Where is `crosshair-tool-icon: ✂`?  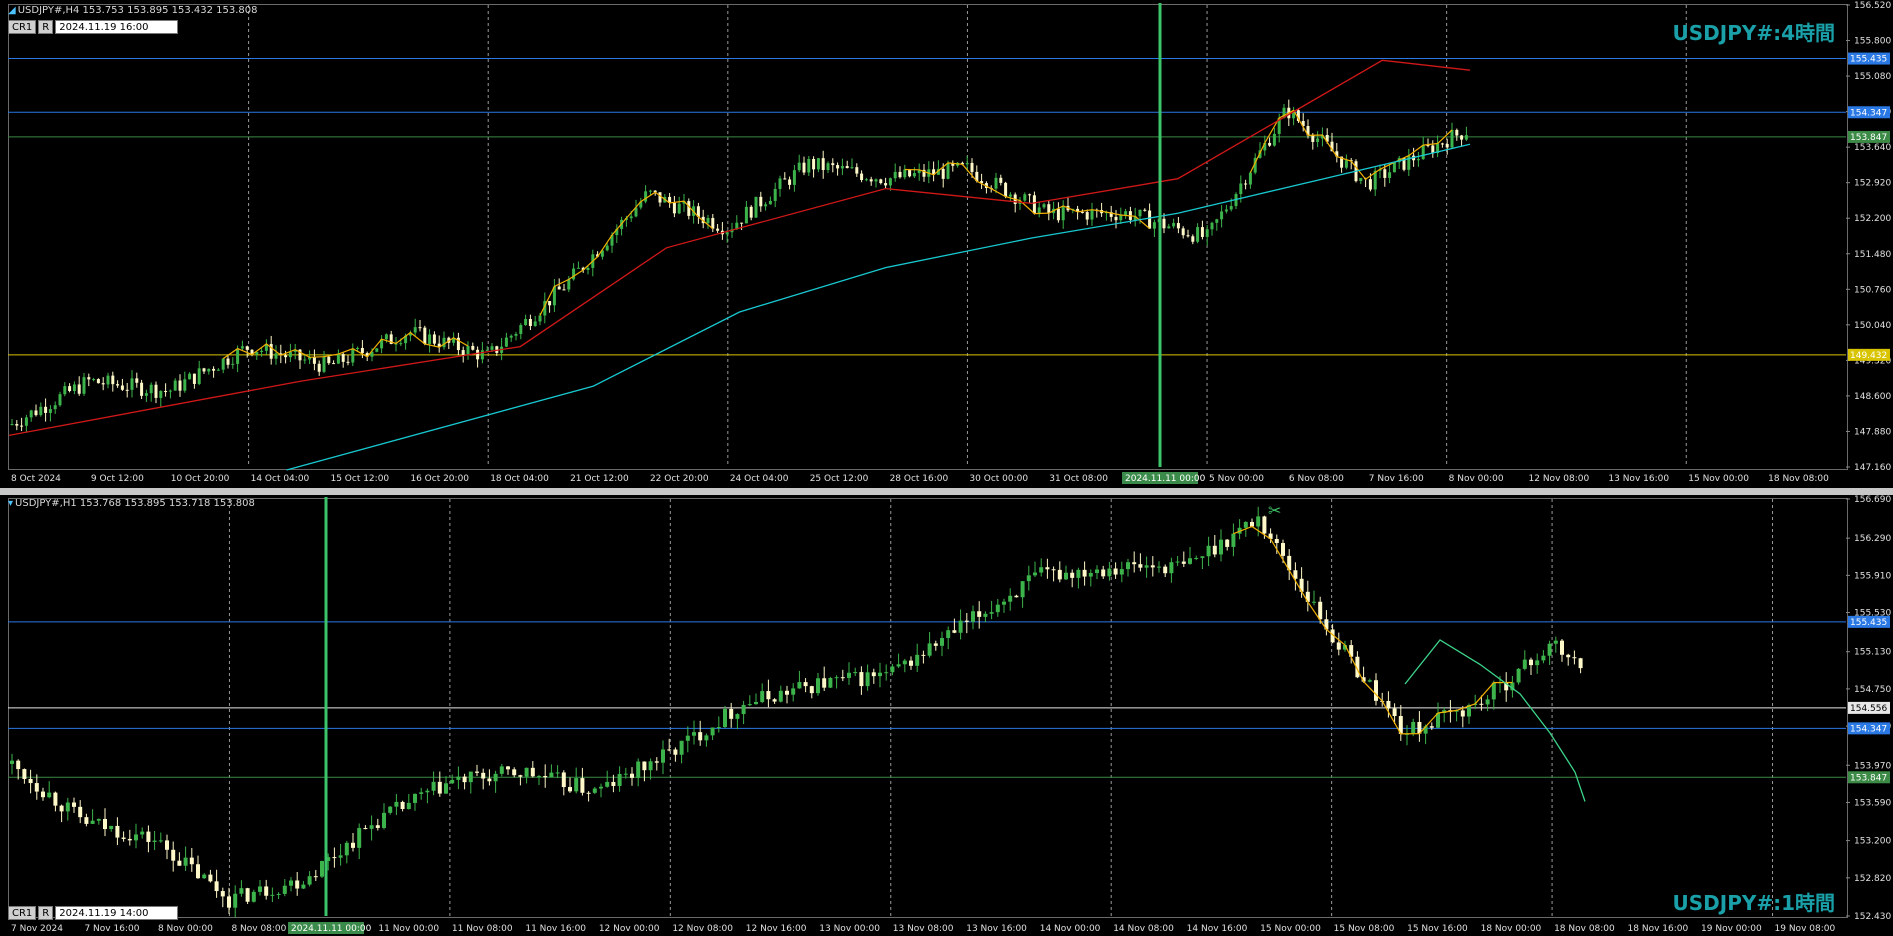
crosshair-tool-icon: ✂ is located at coordinates (1274, 510).